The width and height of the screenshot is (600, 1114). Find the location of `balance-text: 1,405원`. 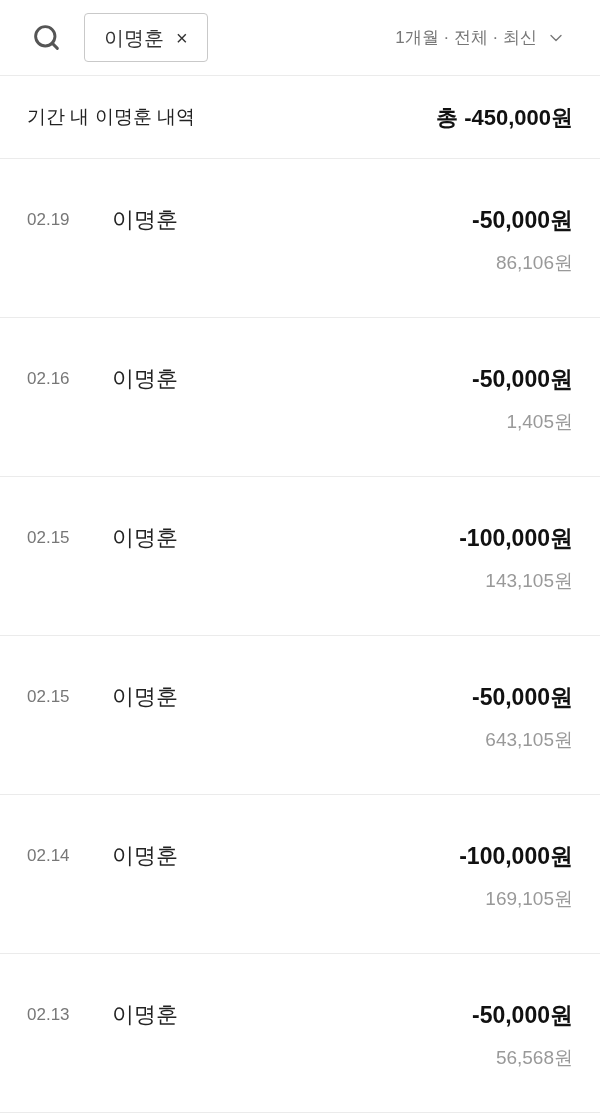

balance-text: 1,405원 is located at coordinates (539, 421).